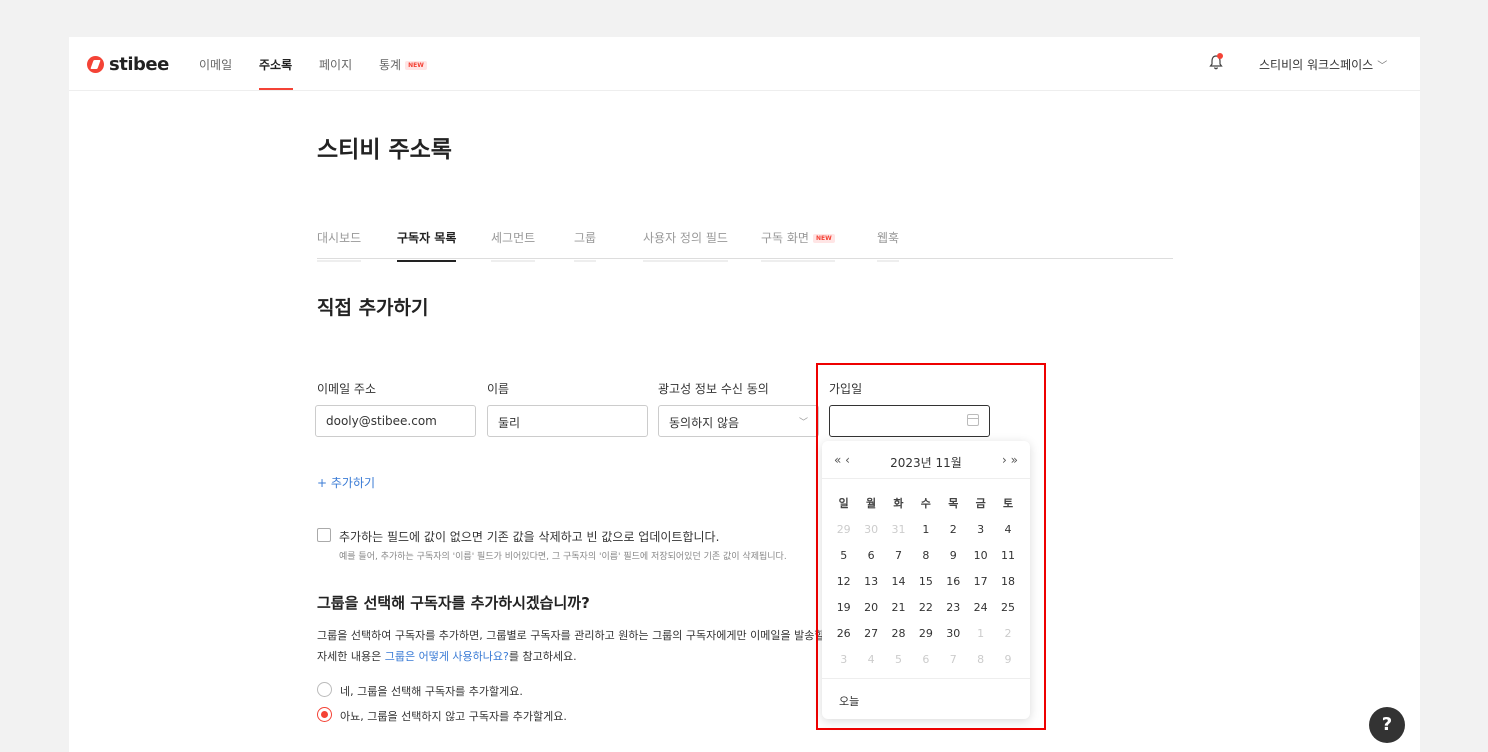 Image resolution: width=1488 pixels, height=752 pixels. I want to click on tab-dashboard: 대시보드, so click(339, 245).